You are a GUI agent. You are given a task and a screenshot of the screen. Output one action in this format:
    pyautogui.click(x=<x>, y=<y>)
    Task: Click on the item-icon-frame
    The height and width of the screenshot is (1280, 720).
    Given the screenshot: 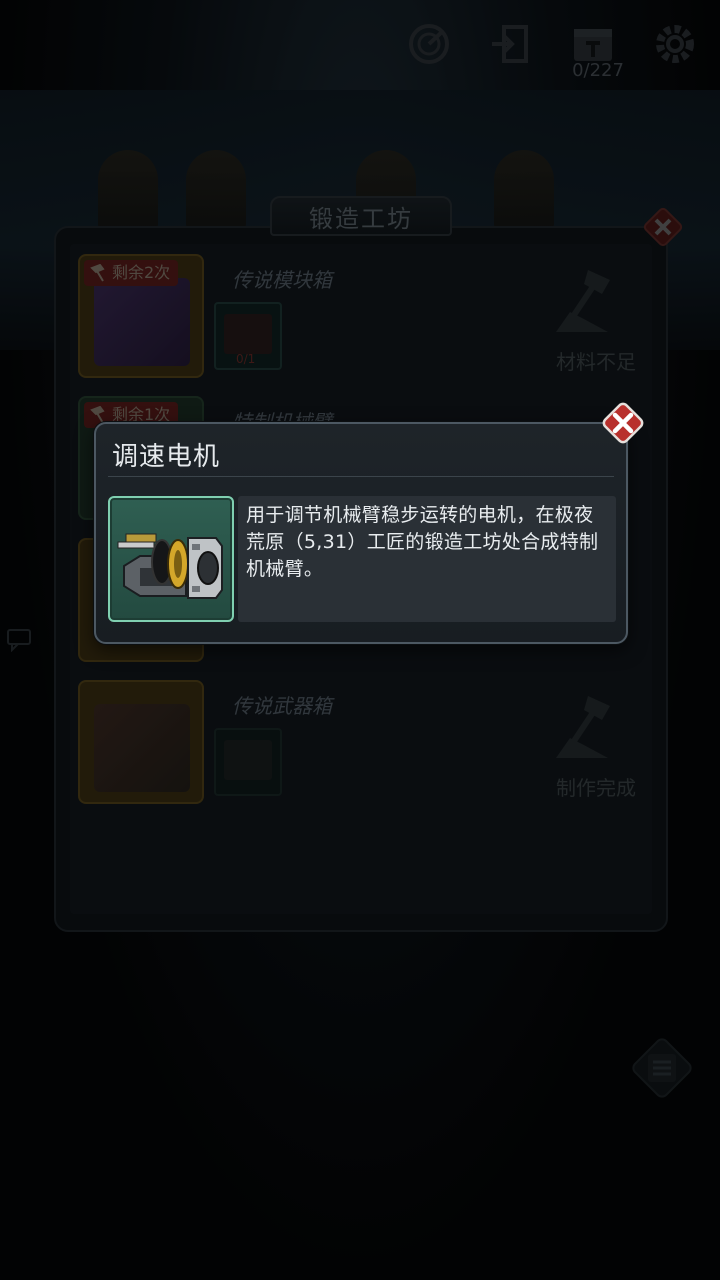 What is the action you would take?
    pyautogui.click(x=171, y=559)
    